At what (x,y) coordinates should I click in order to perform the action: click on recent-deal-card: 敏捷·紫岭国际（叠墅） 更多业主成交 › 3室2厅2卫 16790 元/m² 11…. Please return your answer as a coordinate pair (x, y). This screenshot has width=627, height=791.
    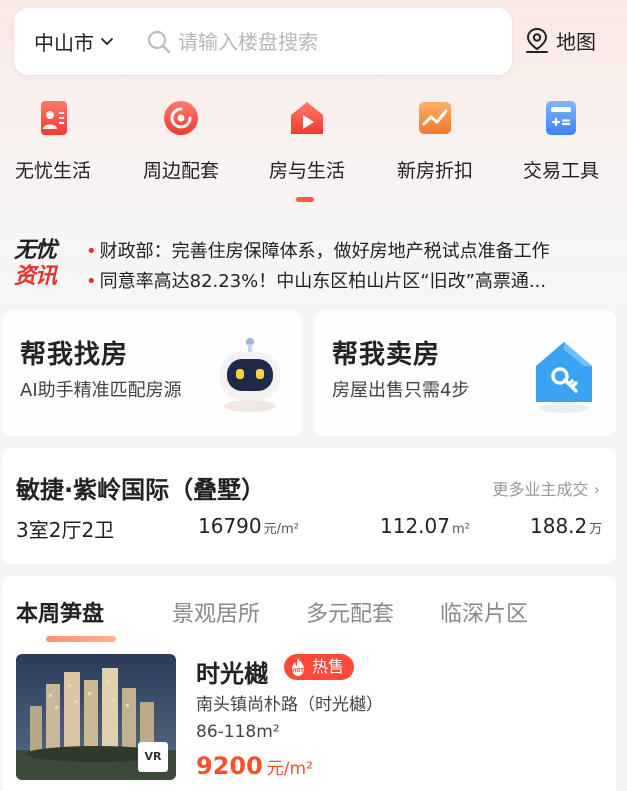
    Looking at the image, I should click on (309, 506).